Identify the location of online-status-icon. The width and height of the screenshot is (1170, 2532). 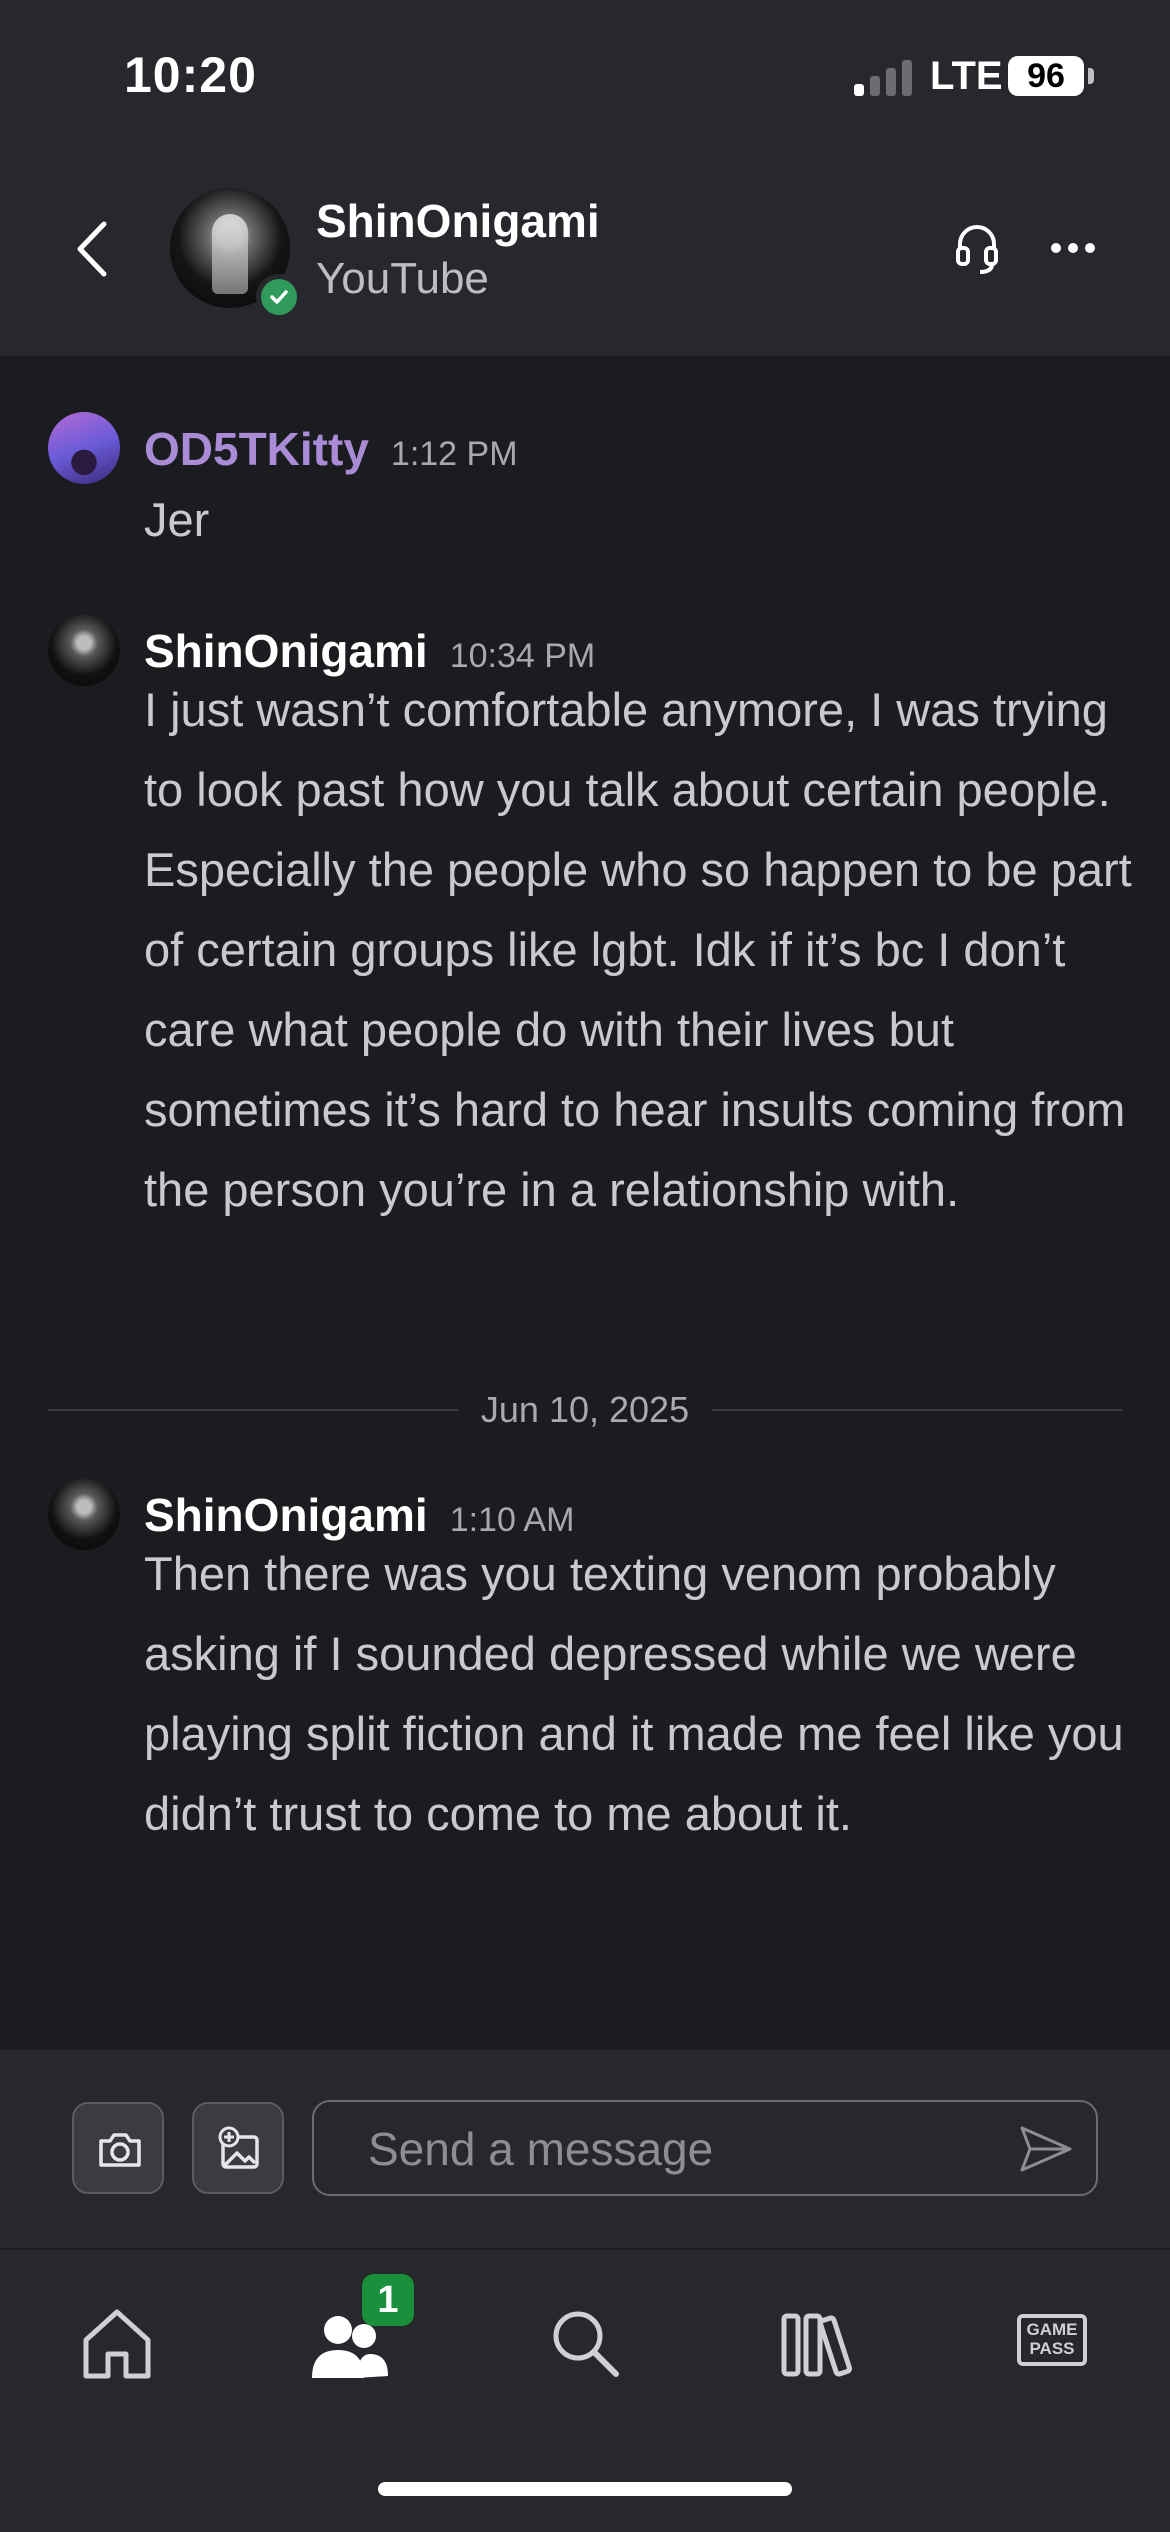
(279, 297).